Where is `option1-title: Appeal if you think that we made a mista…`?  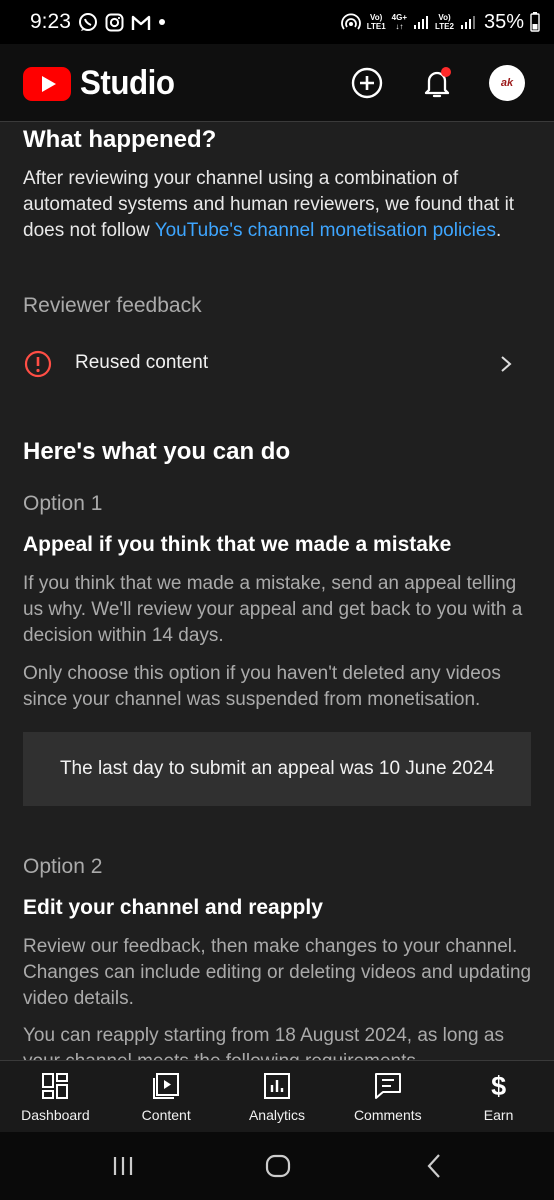 option1-title: Appeal if you think that we made a mista… is located at coordinates (237, 544).